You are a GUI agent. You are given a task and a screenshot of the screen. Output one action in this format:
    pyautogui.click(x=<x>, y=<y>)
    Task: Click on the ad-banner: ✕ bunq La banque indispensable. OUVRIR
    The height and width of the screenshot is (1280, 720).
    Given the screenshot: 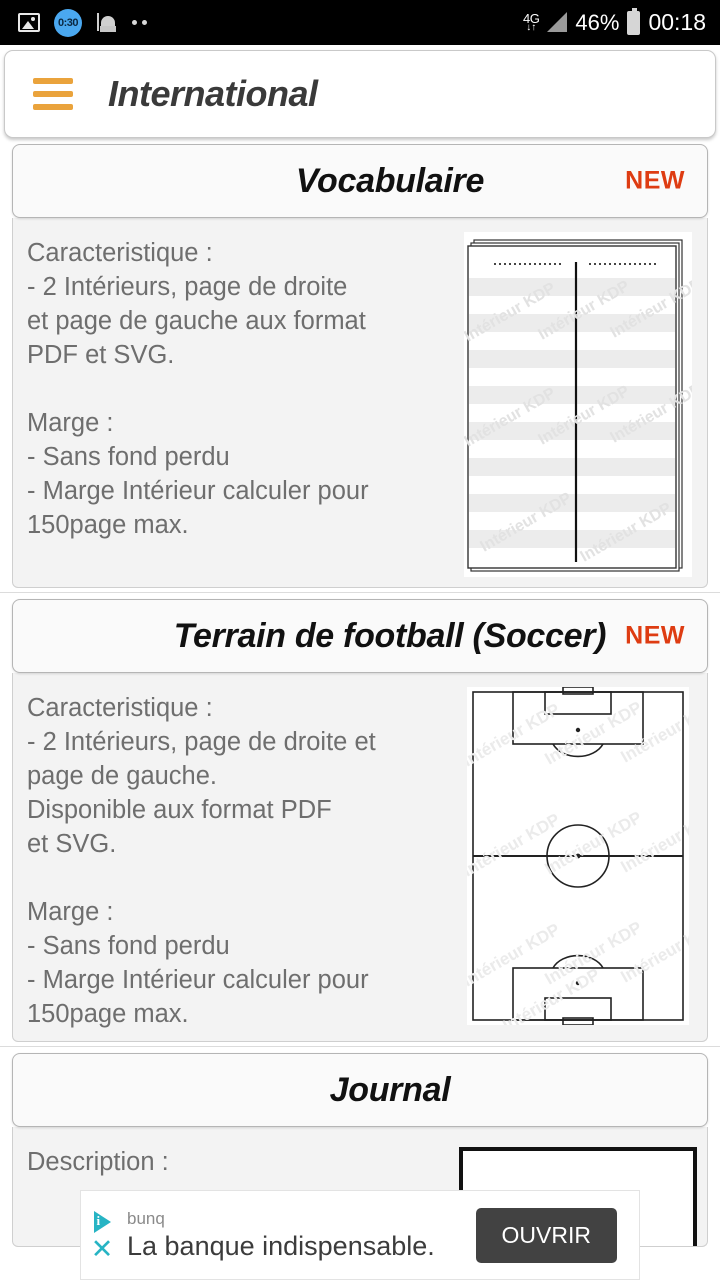 What is the action you would take?
    pyautogui.click(x=360, y=1235)
    